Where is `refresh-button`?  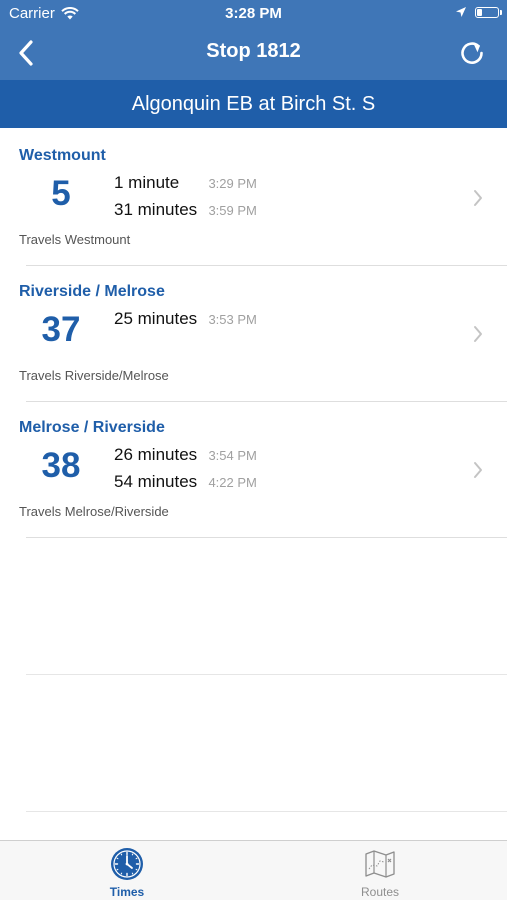 refresh-button is located at coordinates (472, 53).